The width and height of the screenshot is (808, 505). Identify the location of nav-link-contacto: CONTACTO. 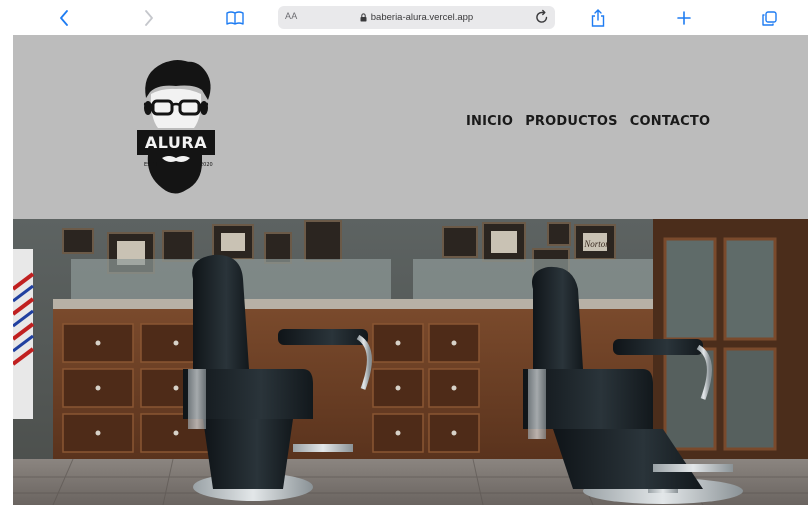
(670, 121).